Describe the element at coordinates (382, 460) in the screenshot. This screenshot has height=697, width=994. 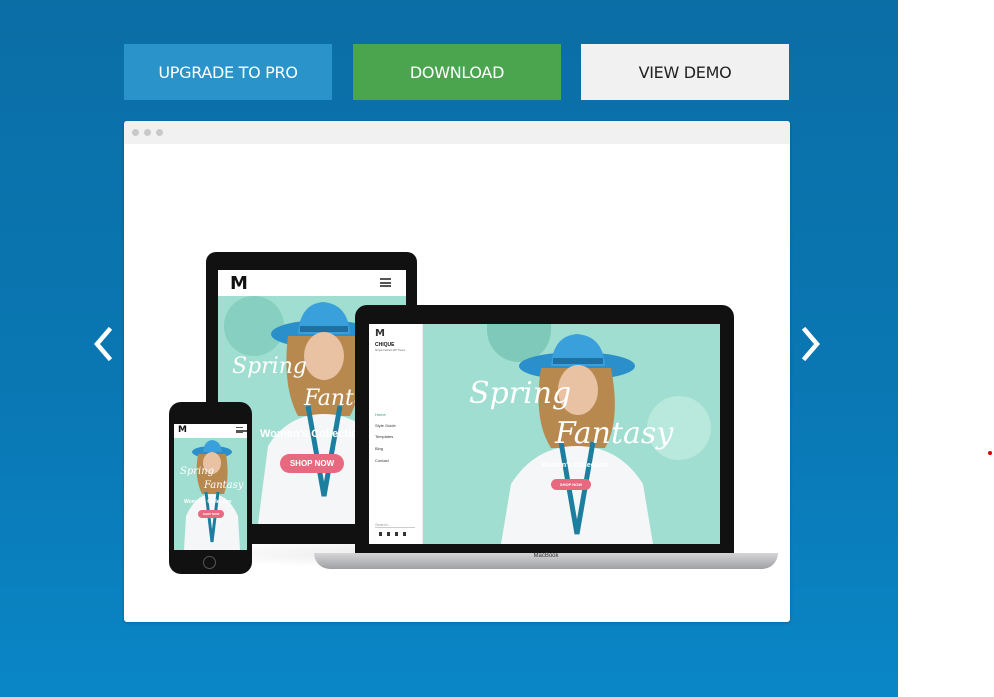
I see `sidebar-item-contact: Contact` at that location.